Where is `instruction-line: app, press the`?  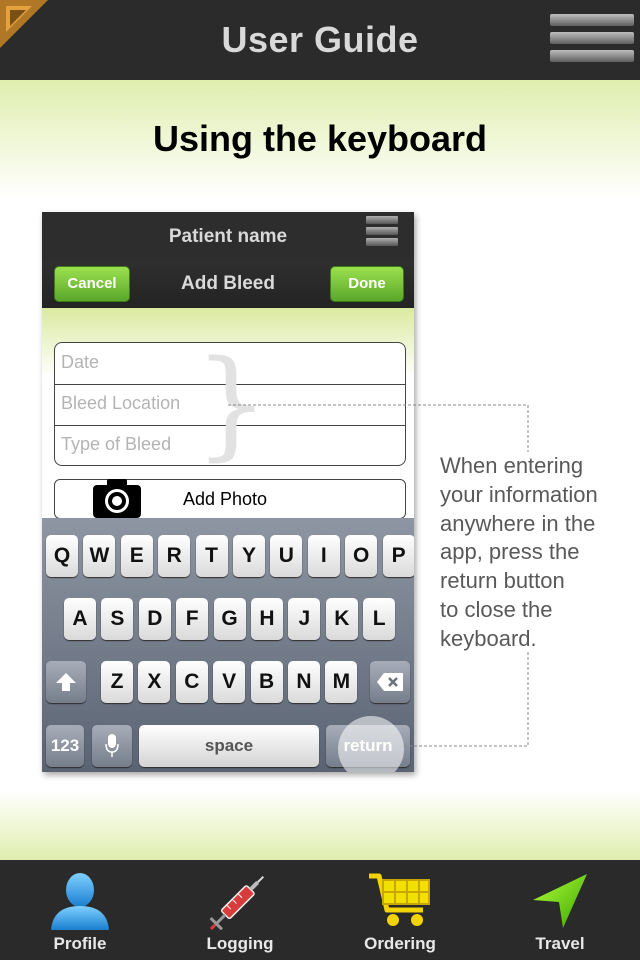 instruction-line: app, press the is located at coordinates (510, 552).